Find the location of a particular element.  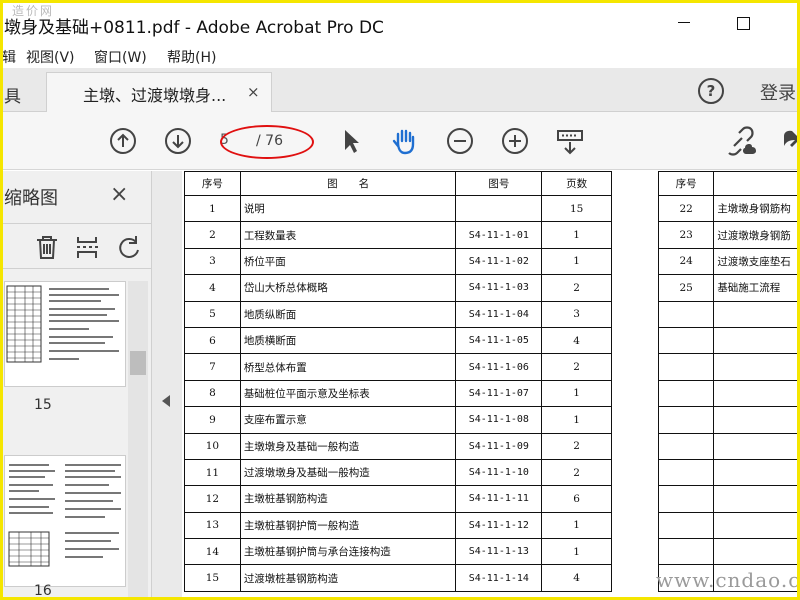

login-button: 登录 is located at coordinates (778, 92).